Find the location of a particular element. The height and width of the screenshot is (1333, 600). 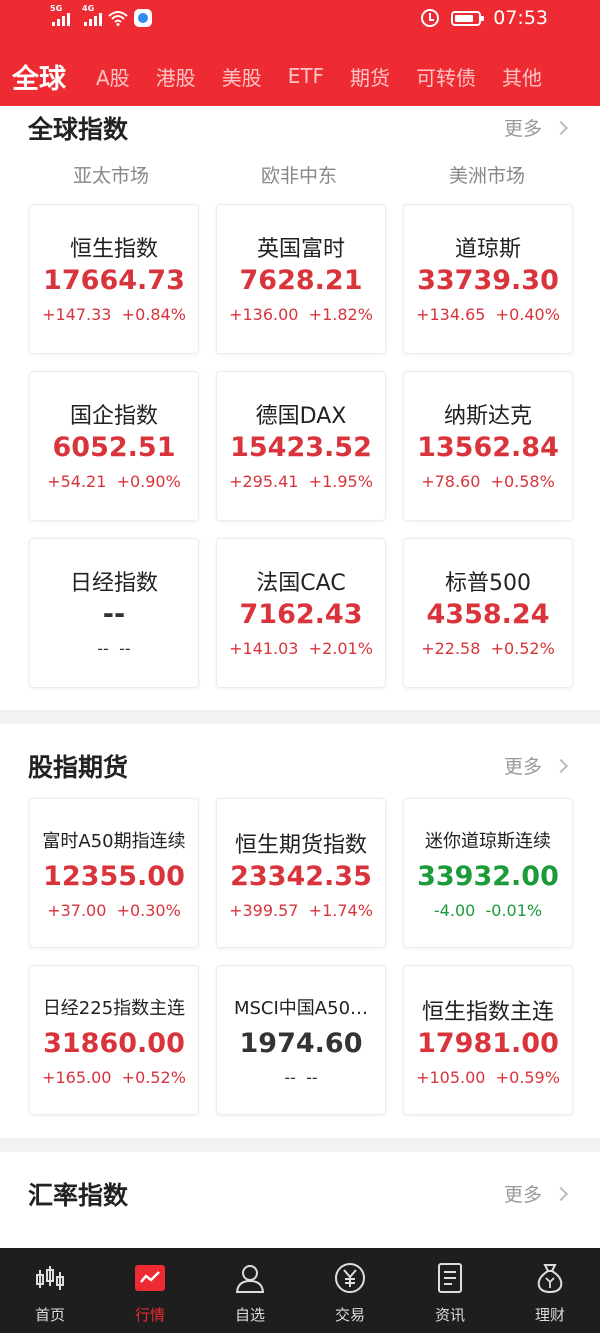

index-price: 15423.52 is located at coordinates (301, 447).